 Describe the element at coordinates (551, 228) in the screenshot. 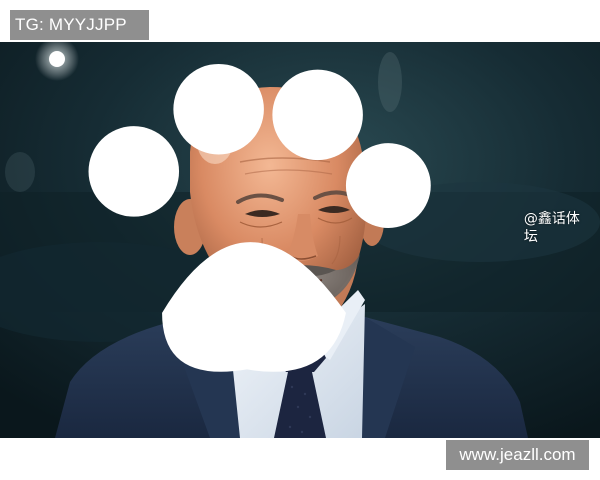

I see `photo-caption-text: @鑫话体坛` at that location.